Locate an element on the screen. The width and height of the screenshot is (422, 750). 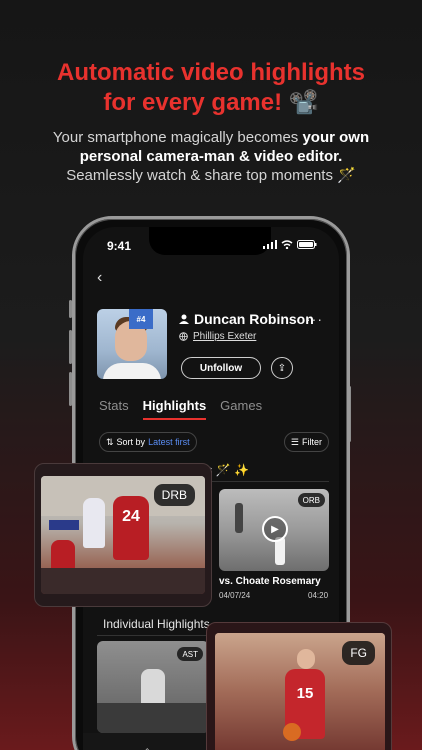
home-icon: ⌂ is located at coordinates (147, 746).